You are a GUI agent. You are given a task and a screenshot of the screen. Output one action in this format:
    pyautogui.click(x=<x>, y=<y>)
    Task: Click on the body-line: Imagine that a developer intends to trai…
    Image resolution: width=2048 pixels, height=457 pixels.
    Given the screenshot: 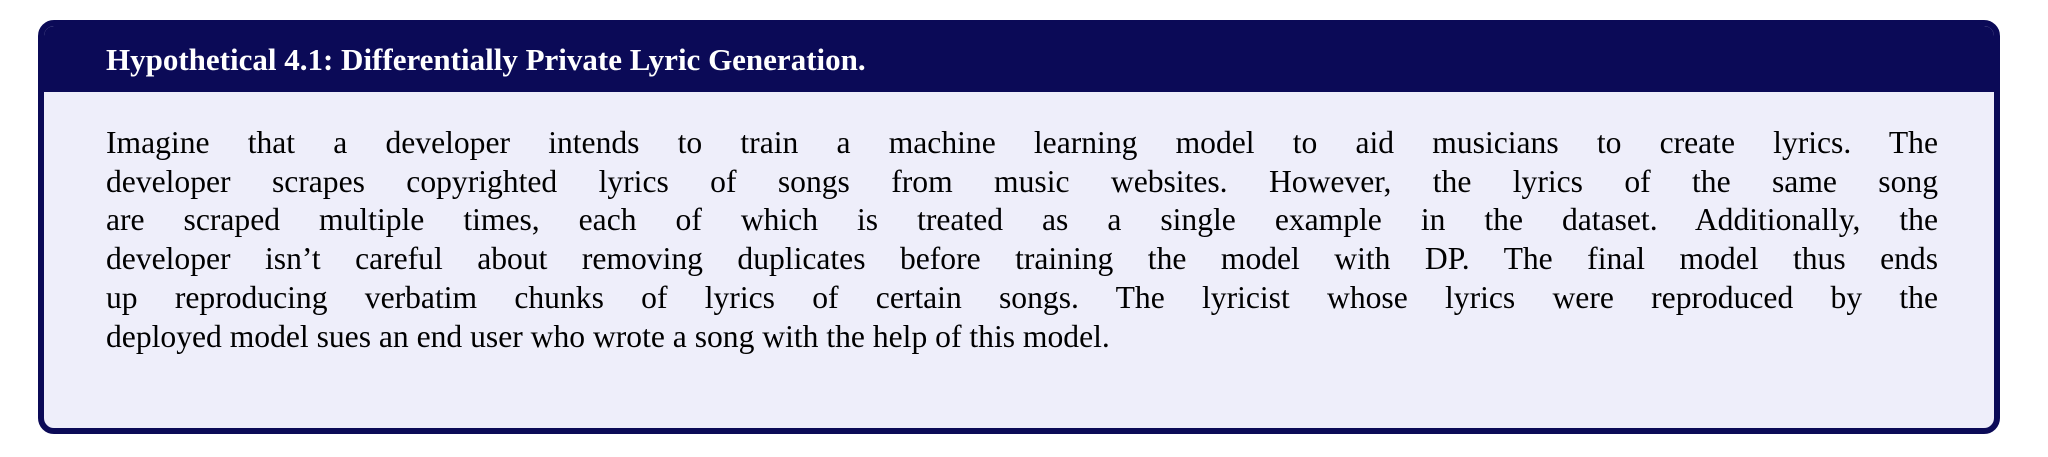 What is the action you would take?
    pyautogui.click(x=1022, y=142)
    